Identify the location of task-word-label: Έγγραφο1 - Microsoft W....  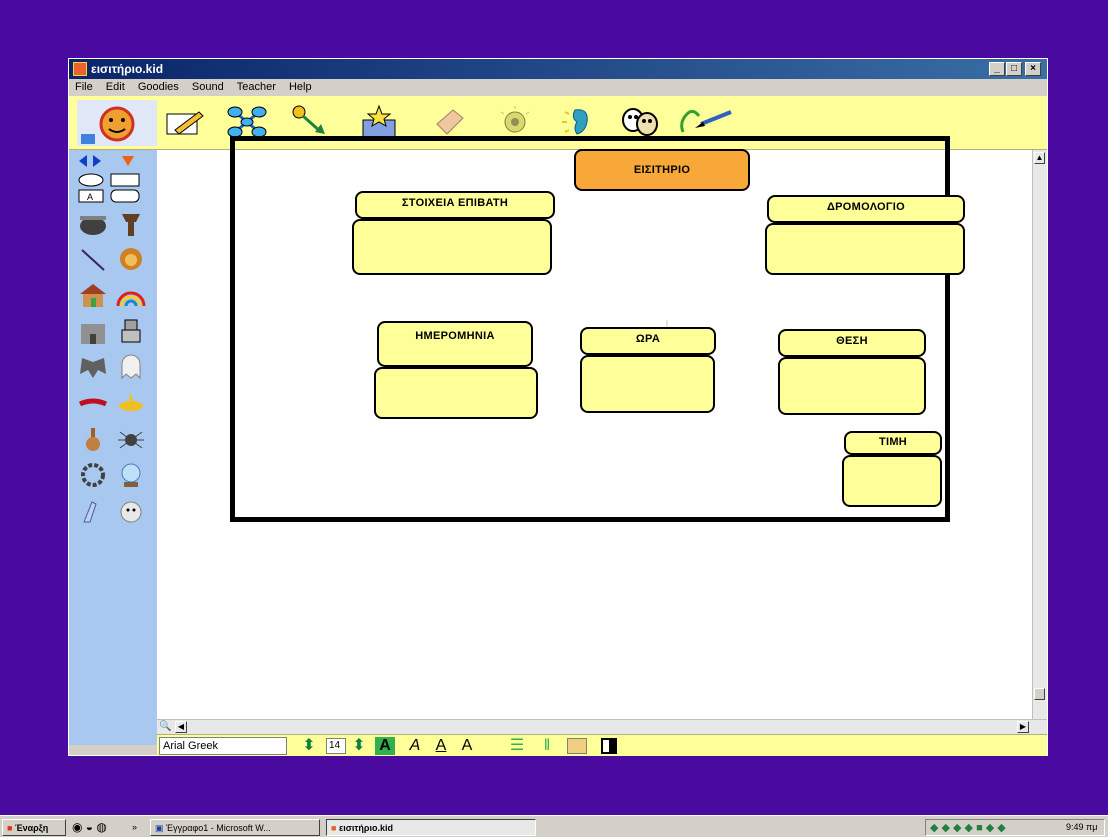
(218, 828).